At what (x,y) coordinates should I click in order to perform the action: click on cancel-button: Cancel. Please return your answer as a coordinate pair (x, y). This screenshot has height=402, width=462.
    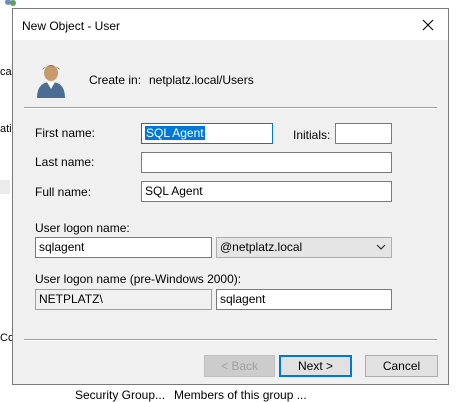
    Looking at the image, I should click on (401, 366).